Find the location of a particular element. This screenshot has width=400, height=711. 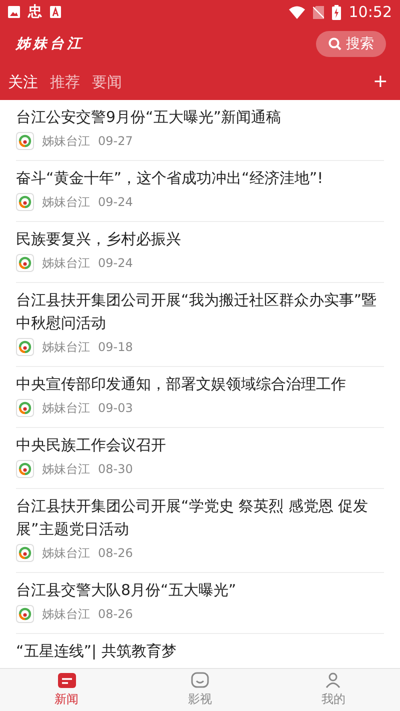

add-tab-button: + is located at coordinates (380, 82).